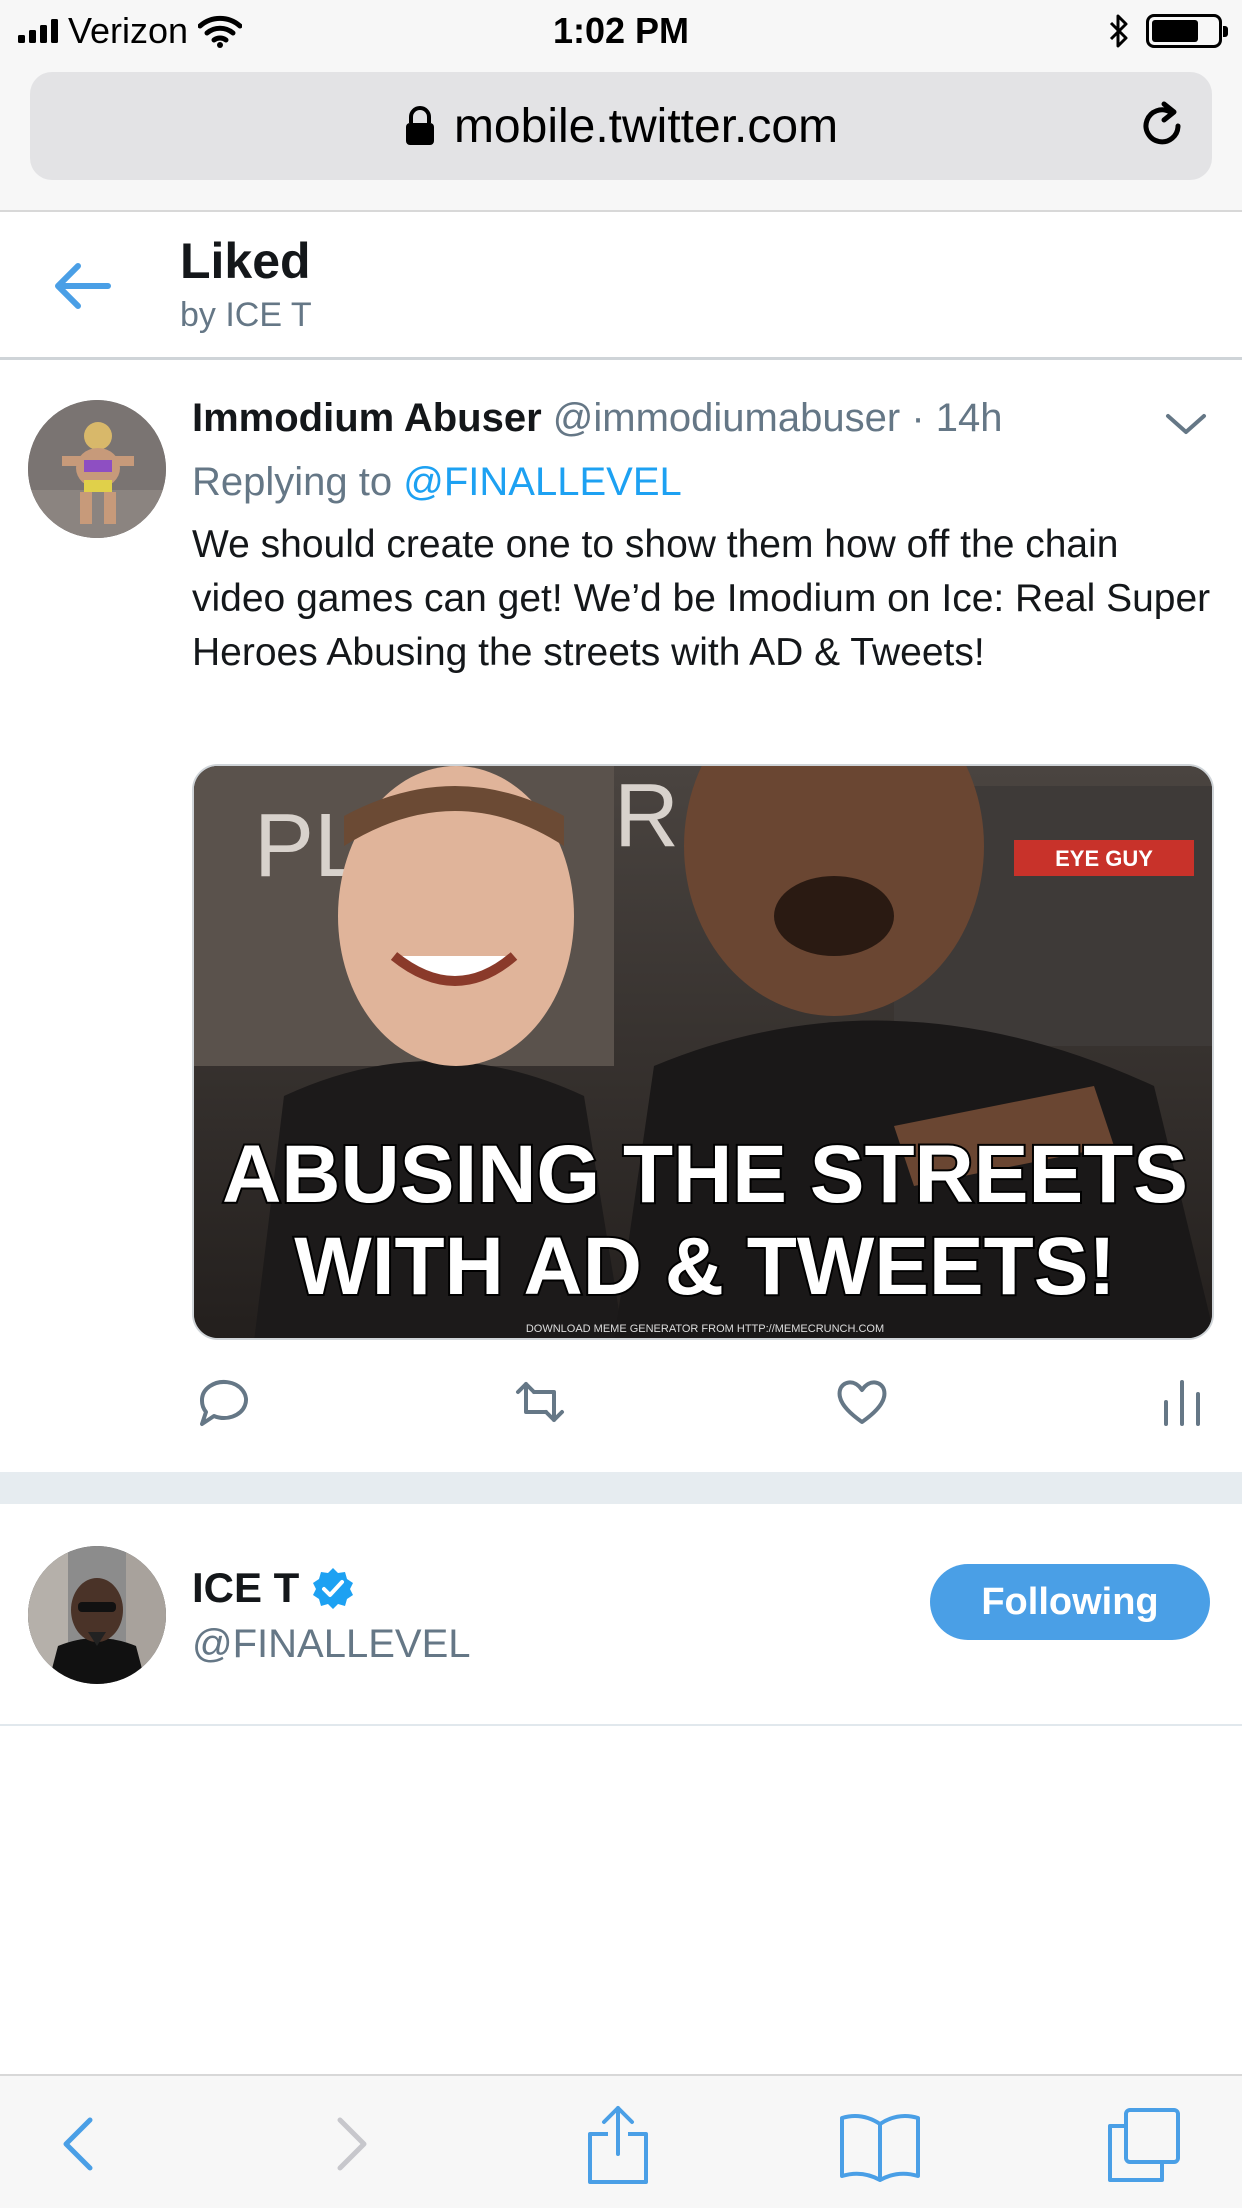 This screenshot has height=2208, width=1242. What do you see at coordinates (80, 2144) in the screenshot?
I see `back-chevron-icon` at bounding box center [80, 2144].